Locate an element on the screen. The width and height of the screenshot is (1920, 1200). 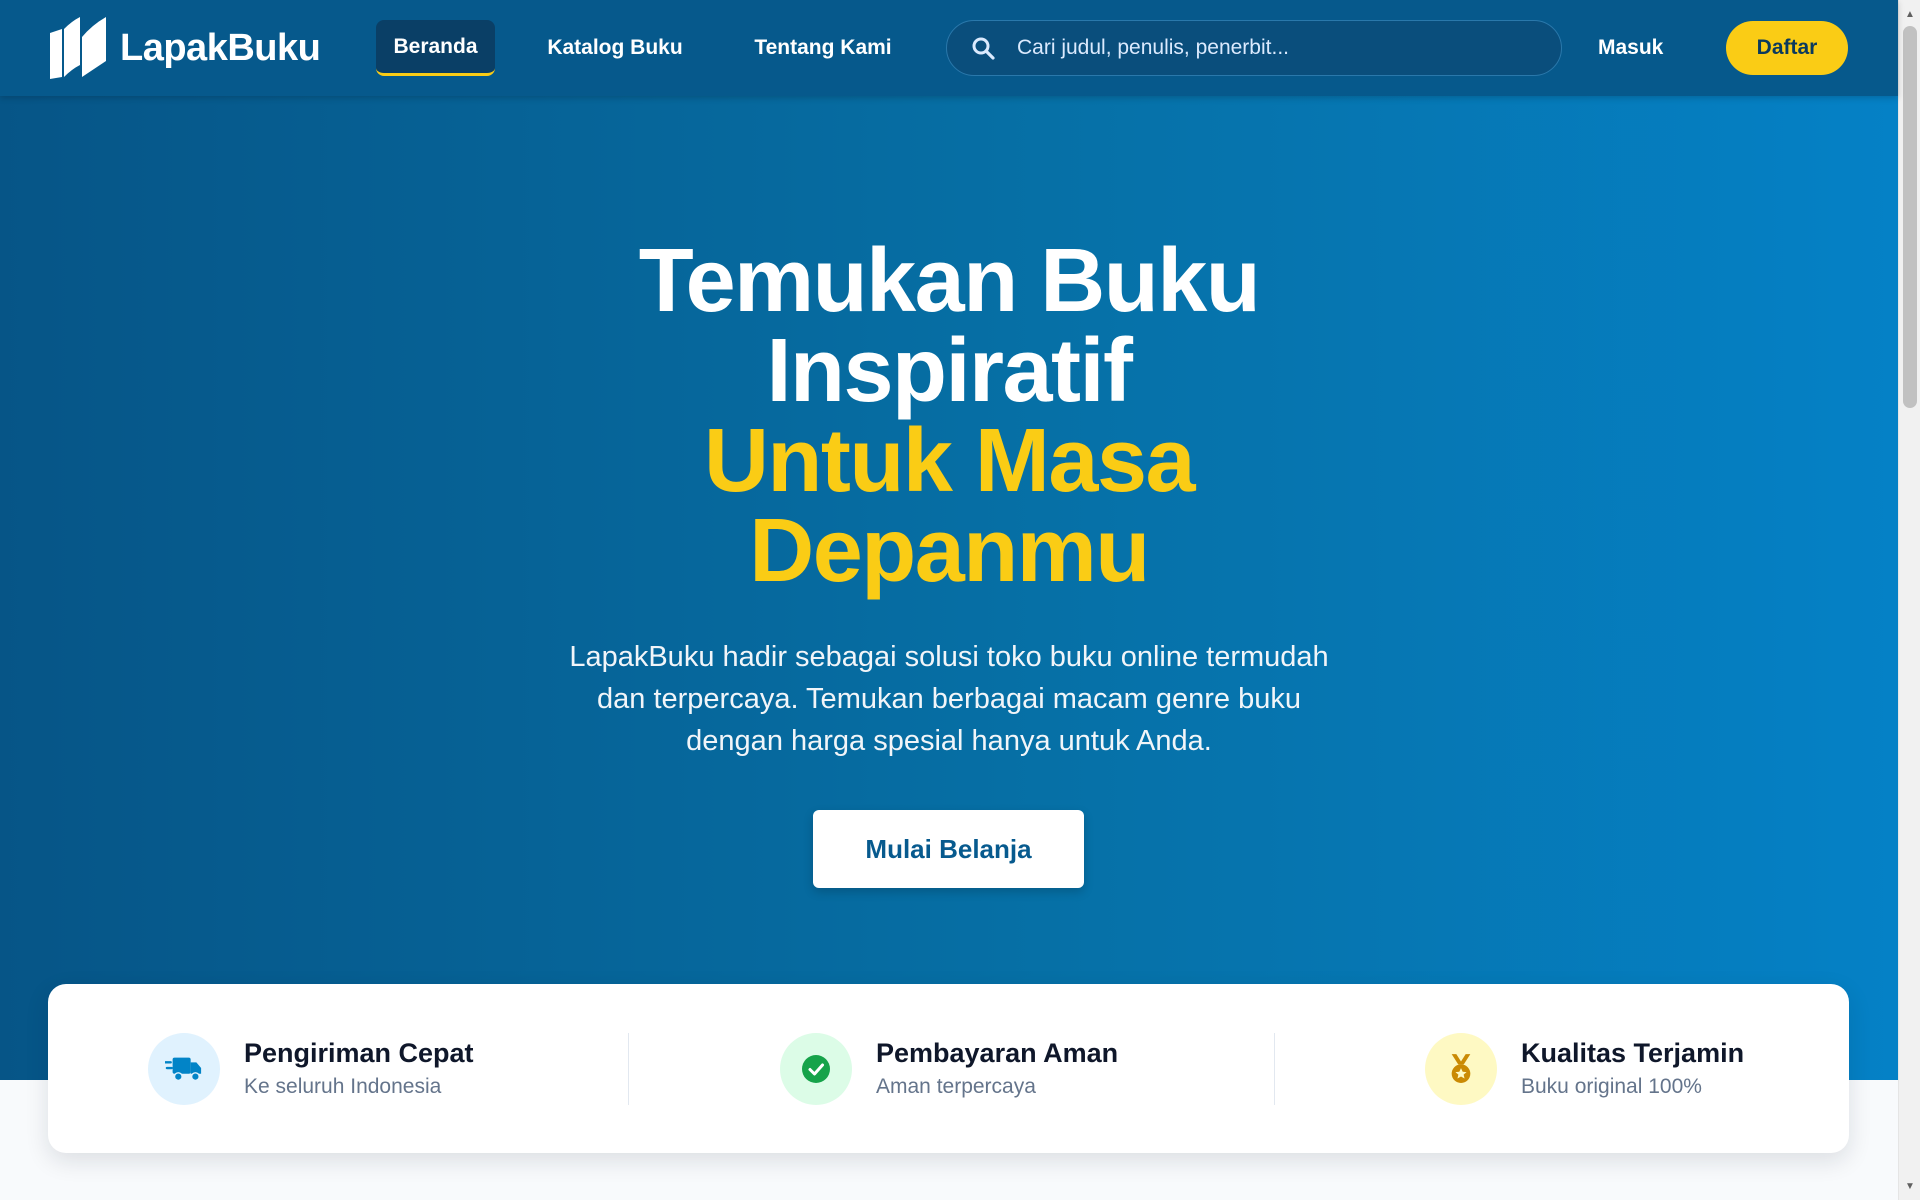
brand-logo: LapakBuku is located at coordinates (184, 48).